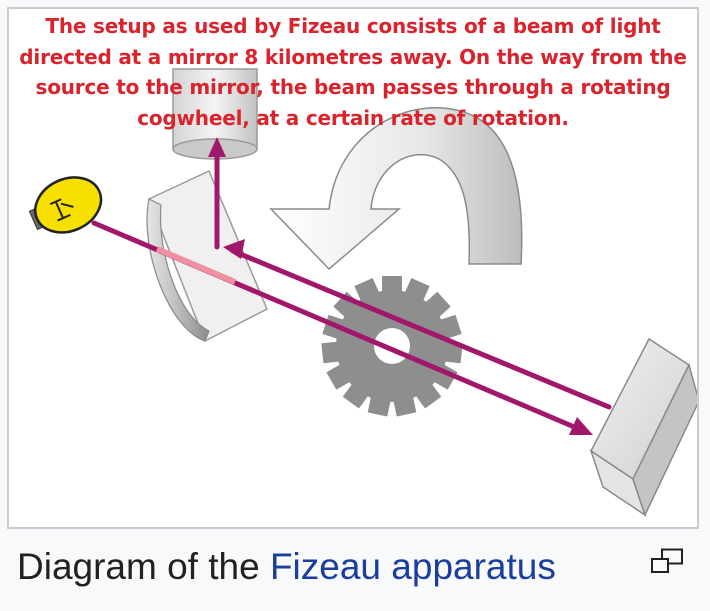 The height and width of the screenshot is (611, 710). Describe the element at coordinates (667, 561) in the screenshot. I see `enlarge-icon` at that location.